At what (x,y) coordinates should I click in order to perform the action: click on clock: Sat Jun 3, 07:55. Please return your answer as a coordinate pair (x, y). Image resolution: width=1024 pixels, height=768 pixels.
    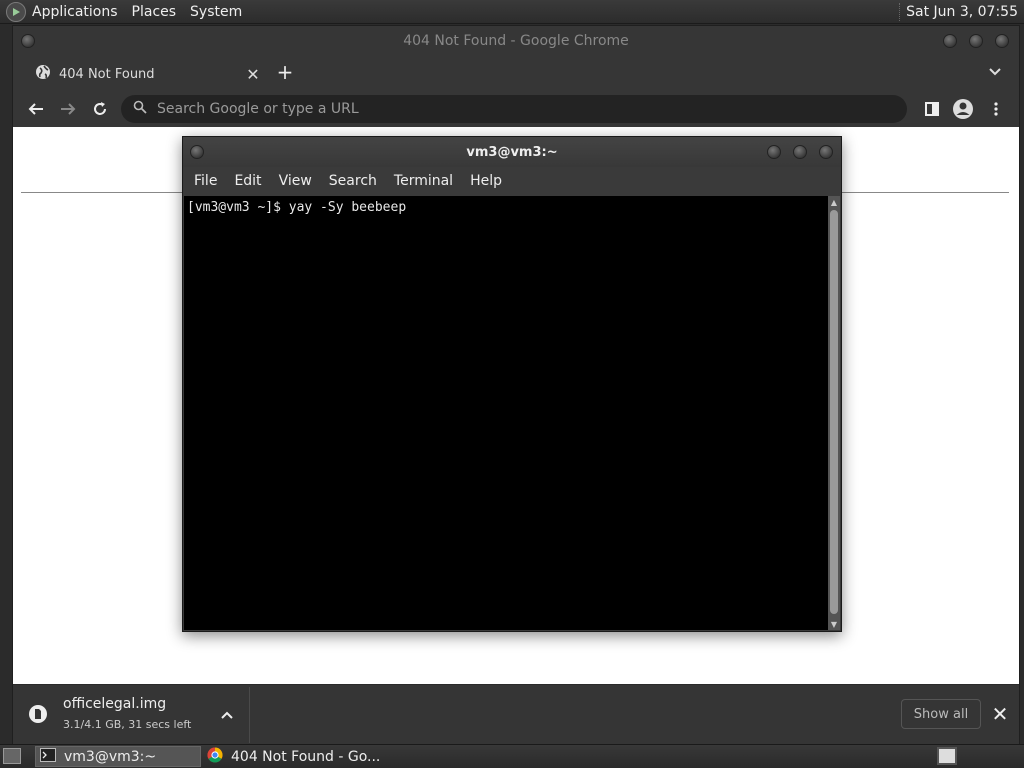
    Looking at the image, I should click on (961, 11).